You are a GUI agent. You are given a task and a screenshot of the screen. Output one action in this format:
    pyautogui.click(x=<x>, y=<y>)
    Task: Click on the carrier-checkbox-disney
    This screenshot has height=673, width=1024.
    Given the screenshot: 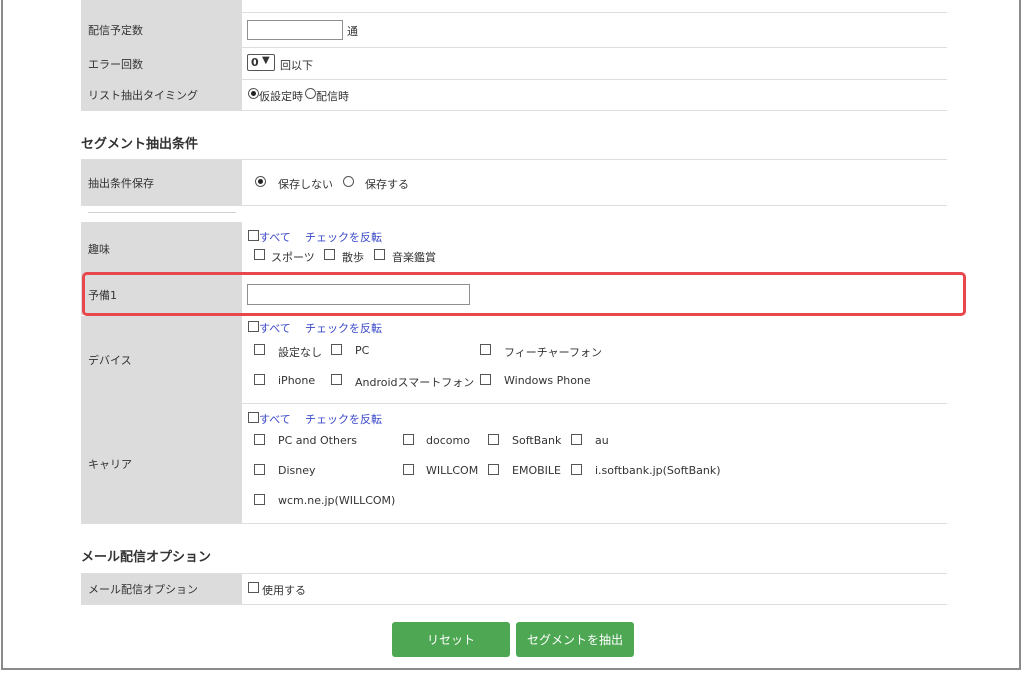 What is the action you would take?
    pyautogui.click(x=259, y=469)
    